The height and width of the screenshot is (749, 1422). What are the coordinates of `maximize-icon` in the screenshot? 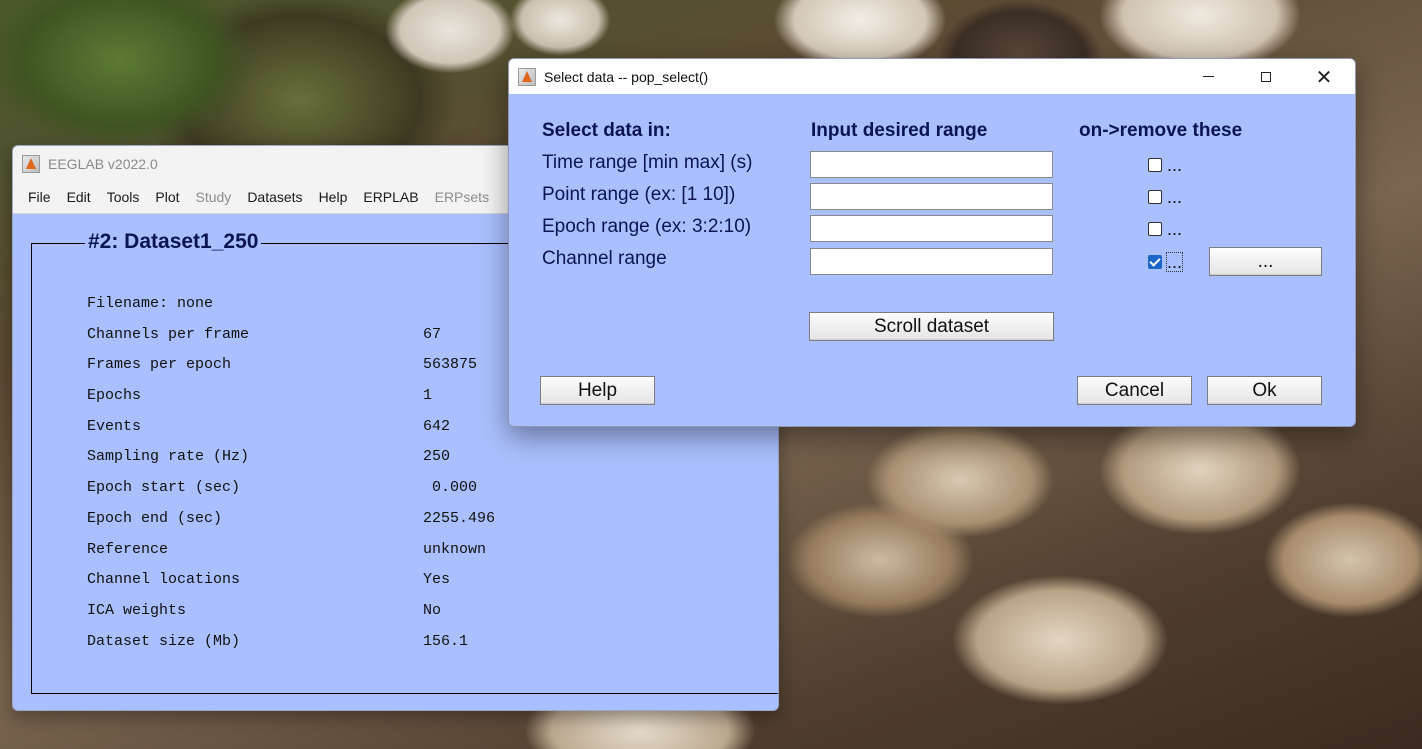 It's located at (1266, 76).